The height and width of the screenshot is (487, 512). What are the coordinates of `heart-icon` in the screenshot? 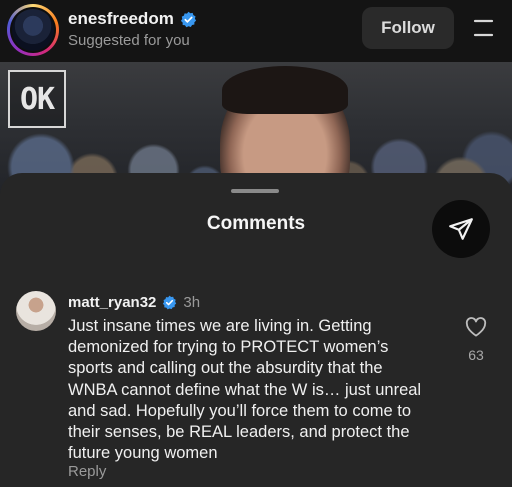 It's located at (476, 327).